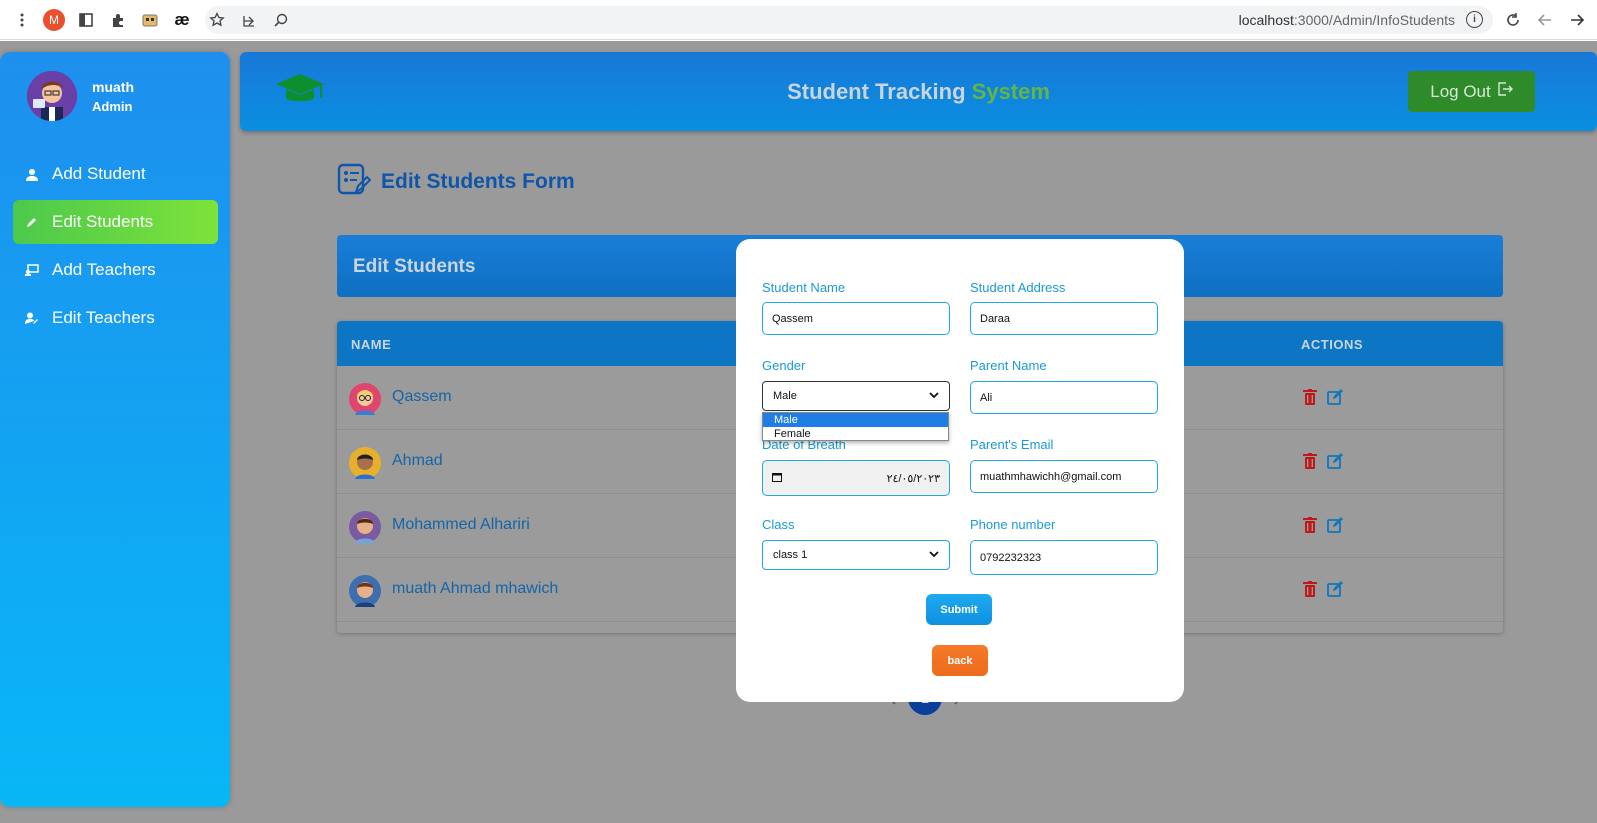 The height and width of the screenshot is (823, 1597). I want to click on class-select: class 1, so click(856, 555).